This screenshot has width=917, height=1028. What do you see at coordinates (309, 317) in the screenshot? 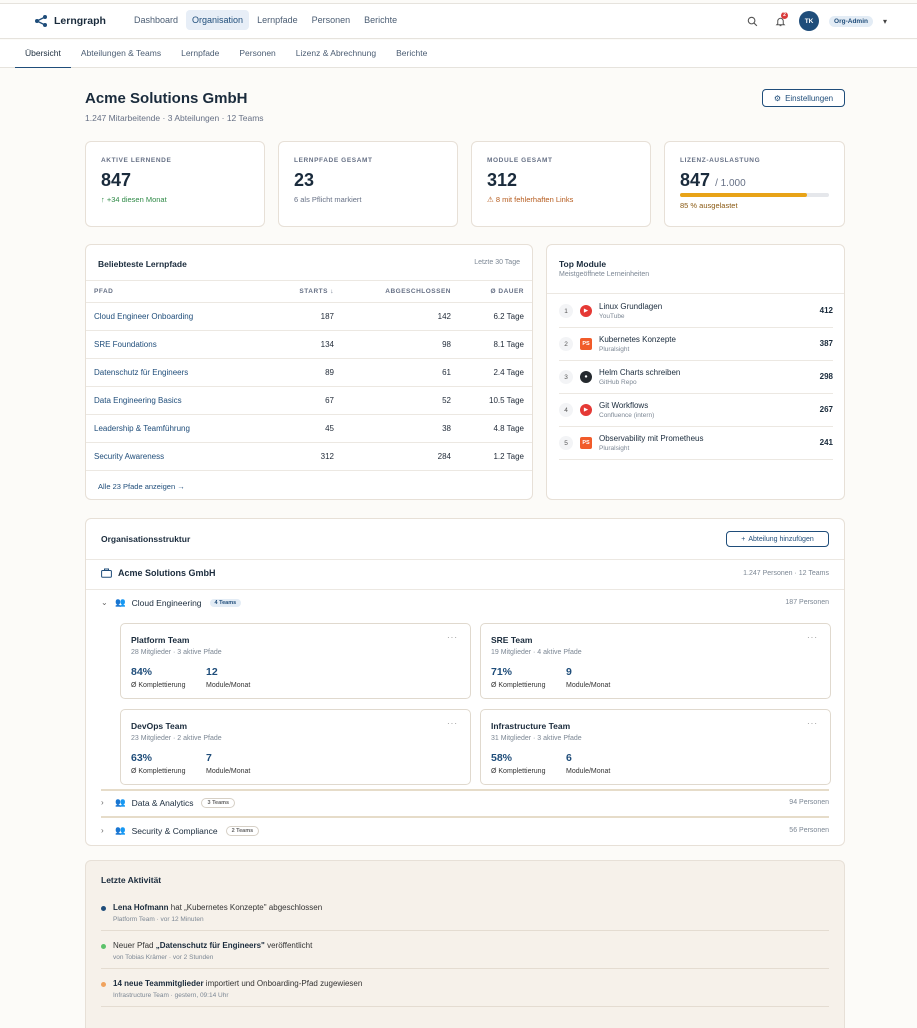
I see `table-row: Cloud Engineer Onboarding 187 142 6.2 Tage` at bounding box center [309, 317].